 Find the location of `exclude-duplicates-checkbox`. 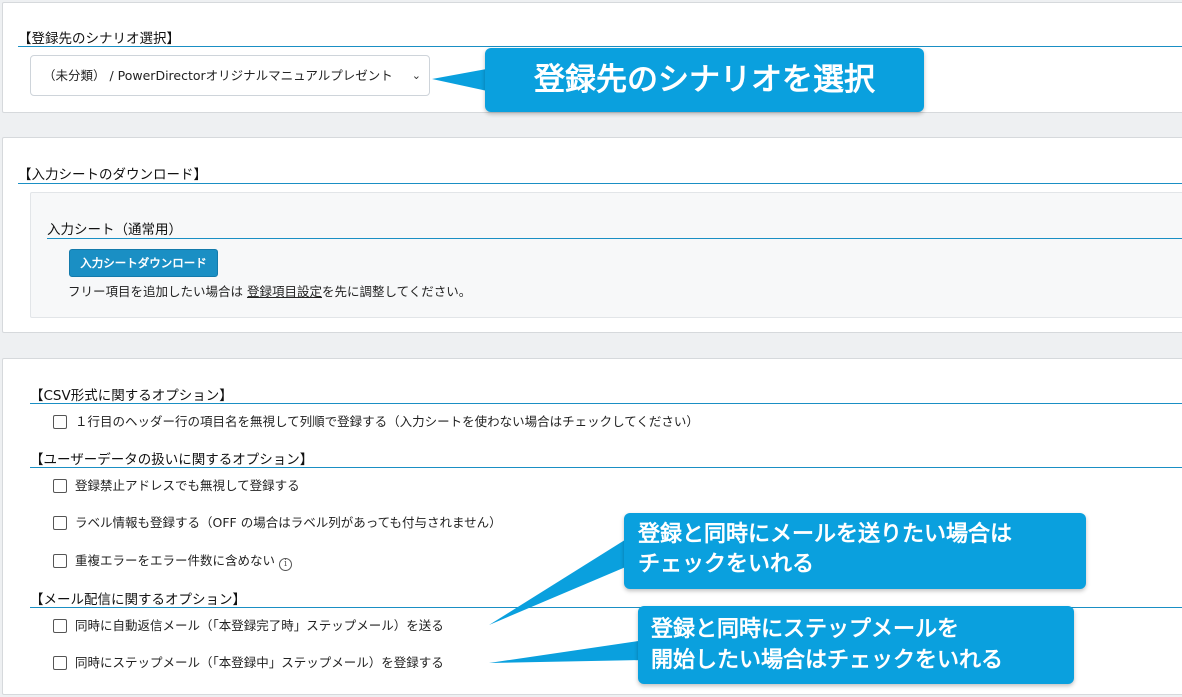

exclude-duplicates-checkbox is located at coordinates (60, 561).